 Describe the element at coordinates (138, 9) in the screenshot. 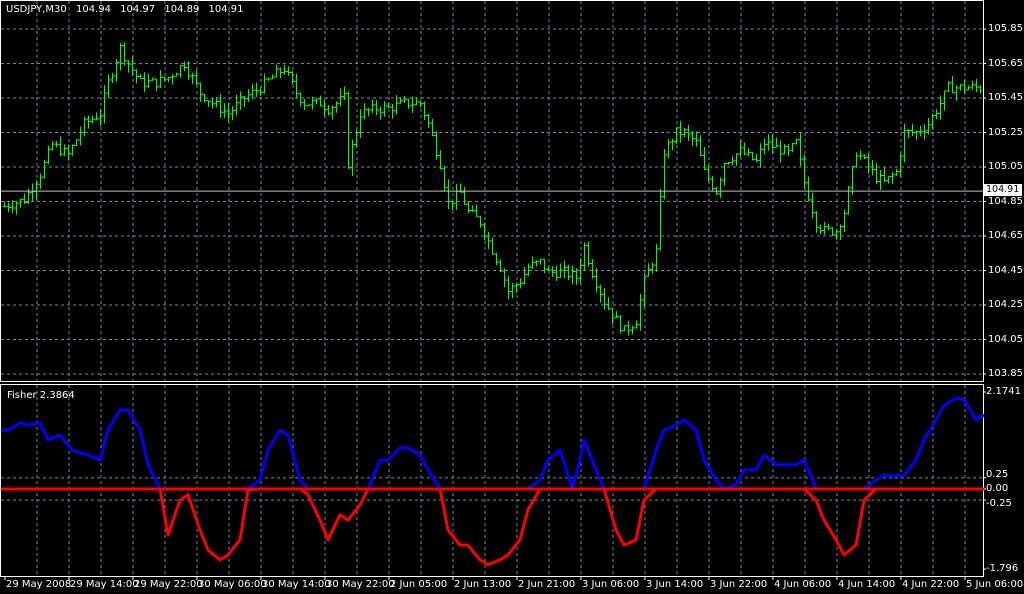

I see `high-value: 104.97` at that location.